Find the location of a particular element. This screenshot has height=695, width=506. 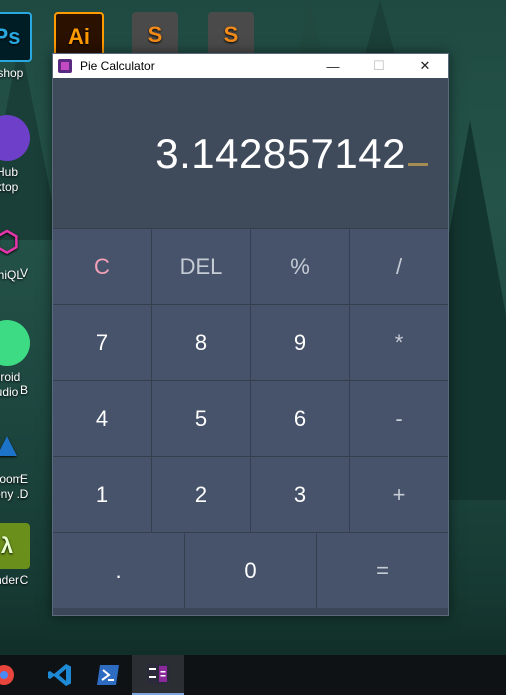

taskbar-item-chrome is located at coordinates (10, 675).